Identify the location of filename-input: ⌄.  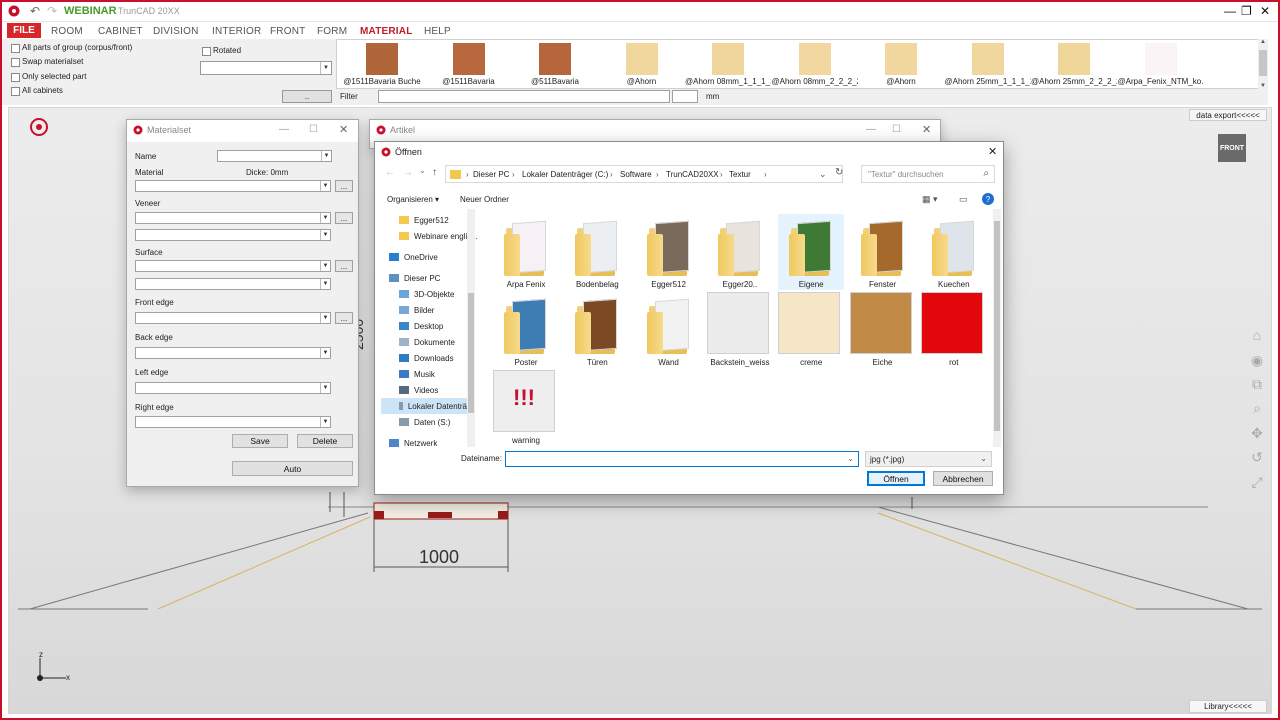
(682, 459).